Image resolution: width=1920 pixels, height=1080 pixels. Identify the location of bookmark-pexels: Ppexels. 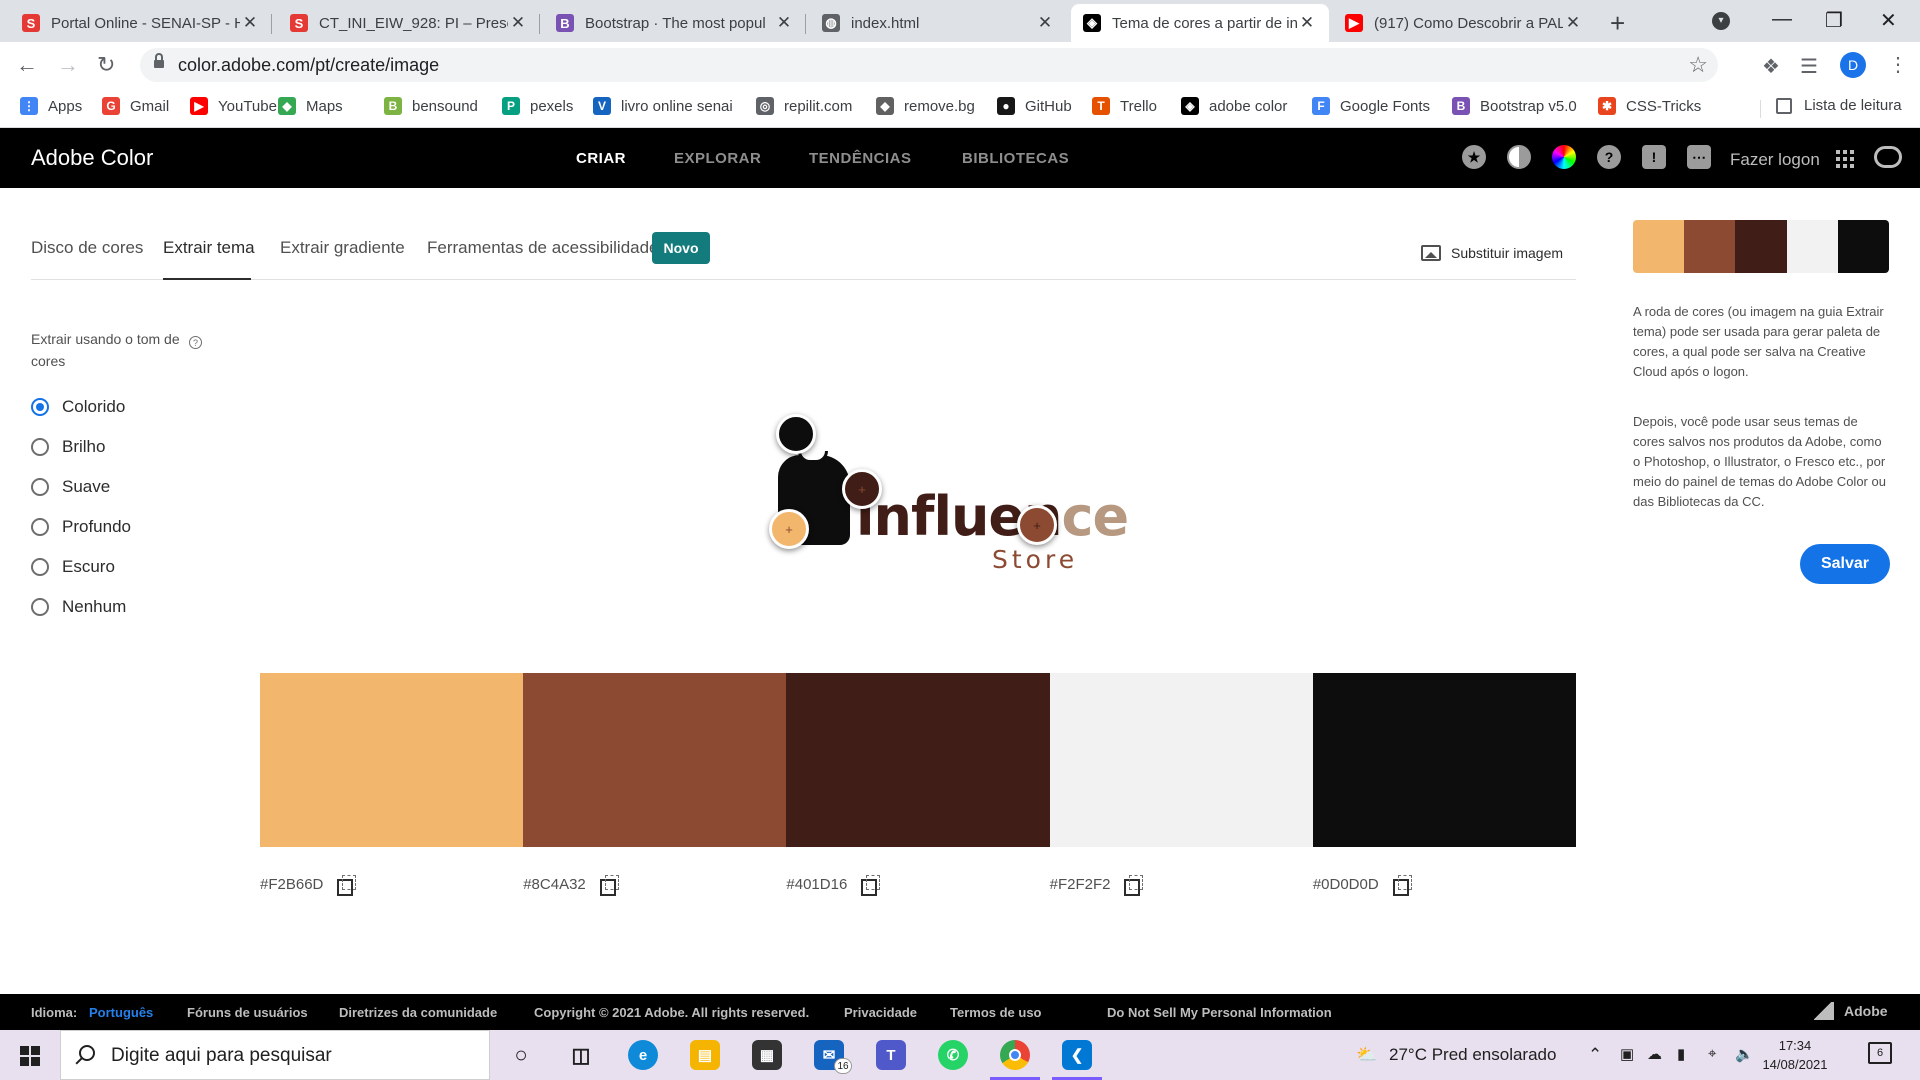
(537, 106).